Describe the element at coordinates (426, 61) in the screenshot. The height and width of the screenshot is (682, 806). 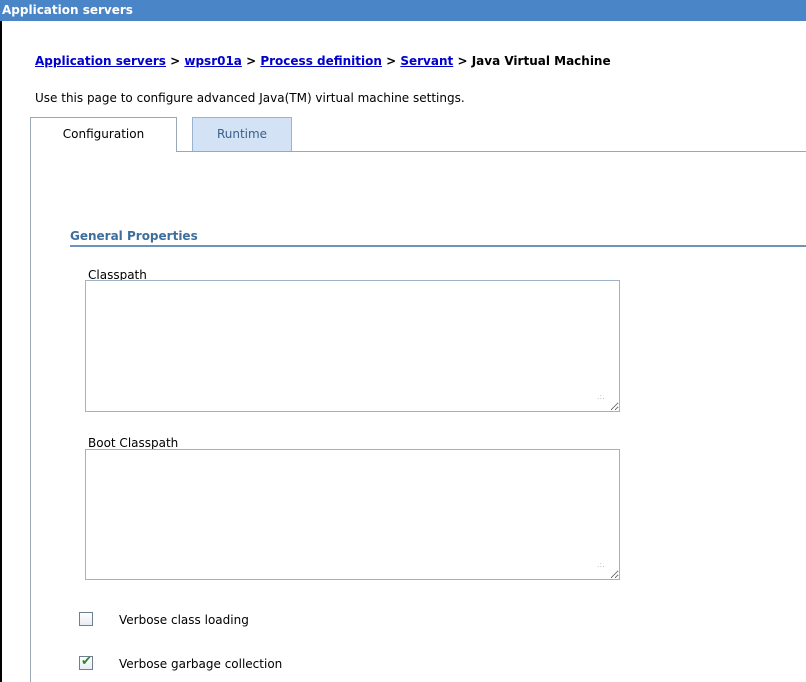
I see `breadcrumb-link-servant: Servant` at that location.